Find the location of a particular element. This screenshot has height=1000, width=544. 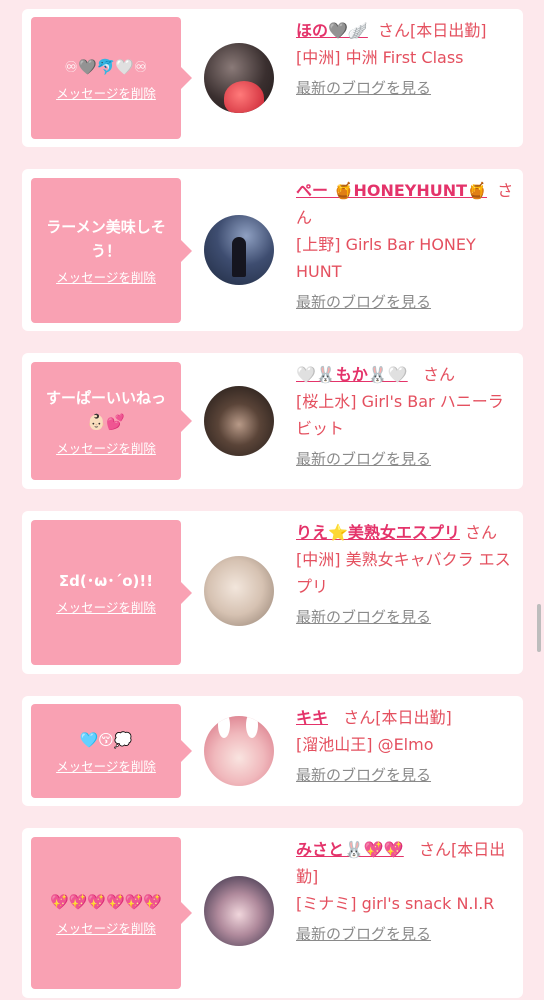

shop-name: [中洲] 中洲 First Class is located at coordinates (380, 57).